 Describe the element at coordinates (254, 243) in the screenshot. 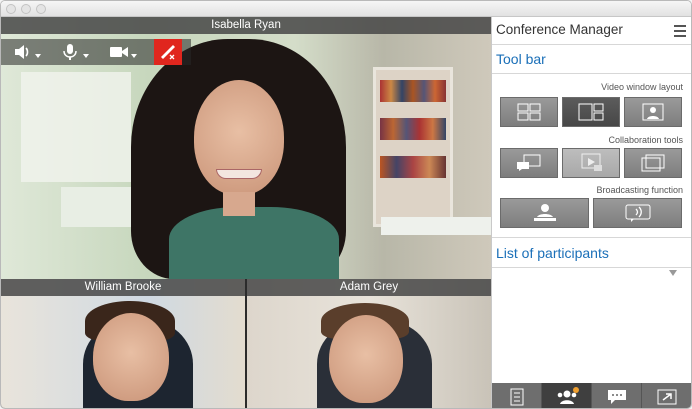

I see `person-sweater` at that location.